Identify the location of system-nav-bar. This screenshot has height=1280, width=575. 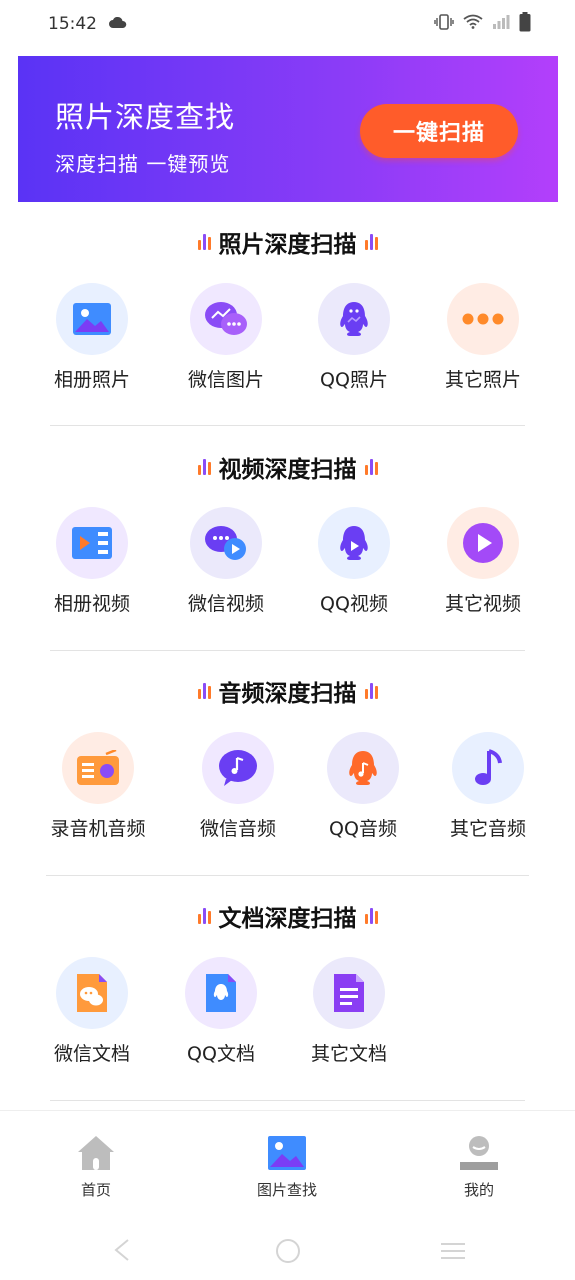
(287, 1251).